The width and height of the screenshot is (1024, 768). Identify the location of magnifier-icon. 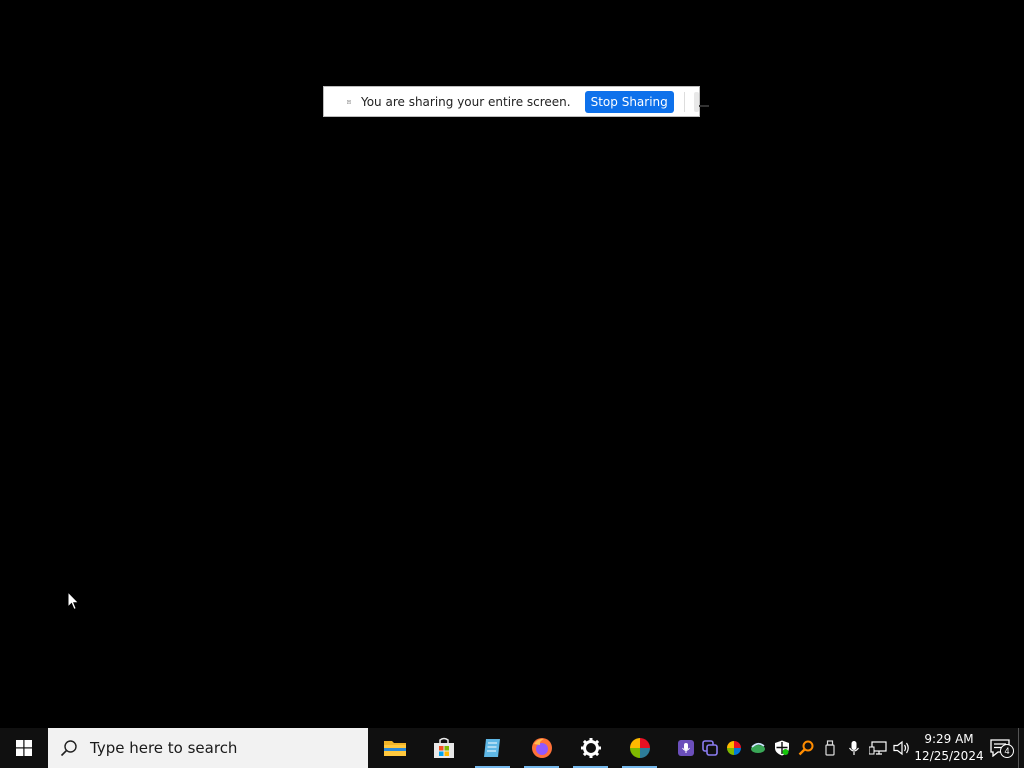
(806, 748).